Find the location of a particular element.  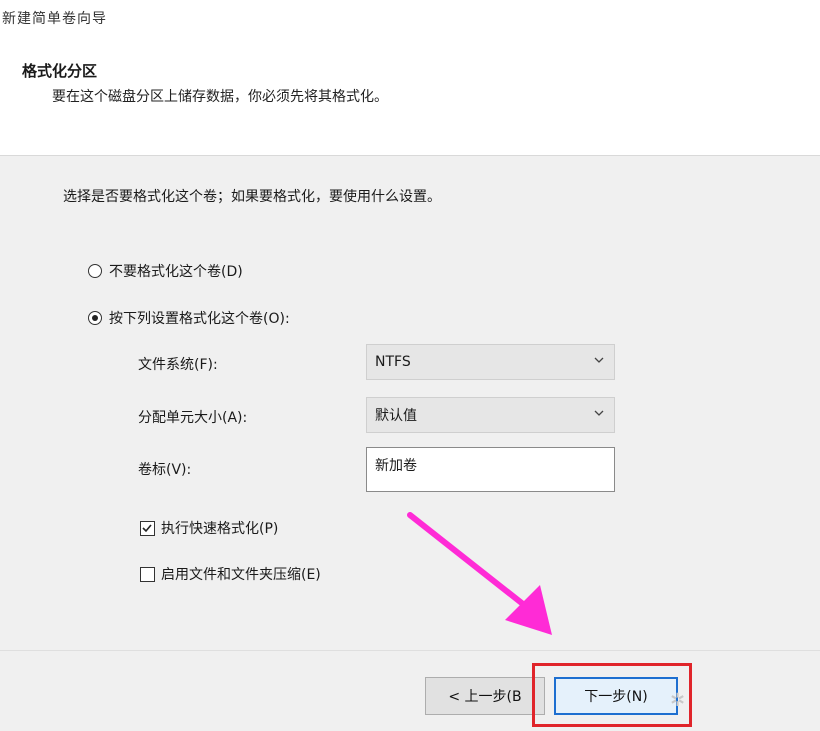

file-system-label: 文件系统(F): is located at coordinates (178, 365).